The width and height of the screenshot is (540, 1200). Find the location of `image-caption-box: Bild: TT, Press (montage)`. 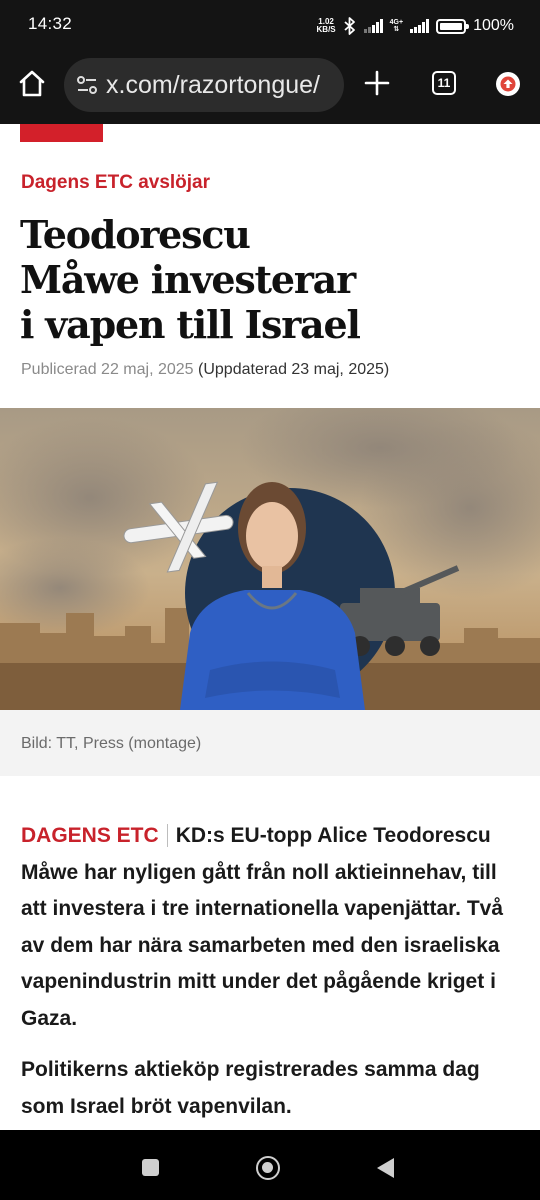

image-caption-box: Bild: TT, Press (montage) is located at coordinates (270, 743).